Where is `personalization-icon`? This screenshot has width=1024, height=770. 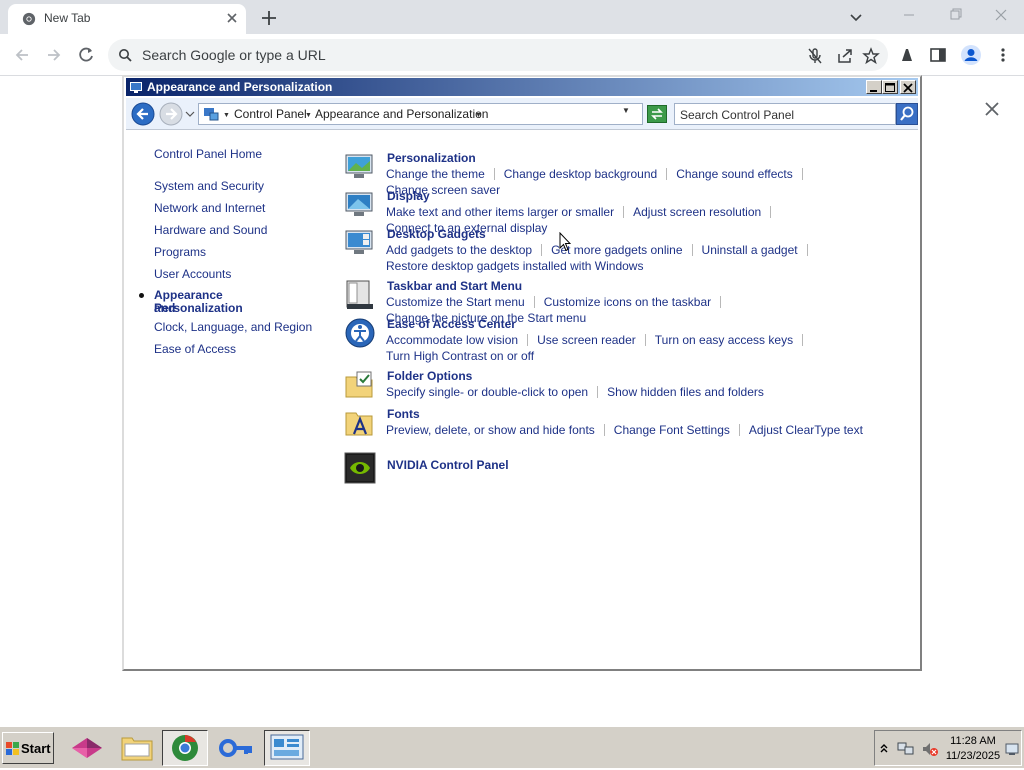
personalization-icon is located at coordinates (359, 166).